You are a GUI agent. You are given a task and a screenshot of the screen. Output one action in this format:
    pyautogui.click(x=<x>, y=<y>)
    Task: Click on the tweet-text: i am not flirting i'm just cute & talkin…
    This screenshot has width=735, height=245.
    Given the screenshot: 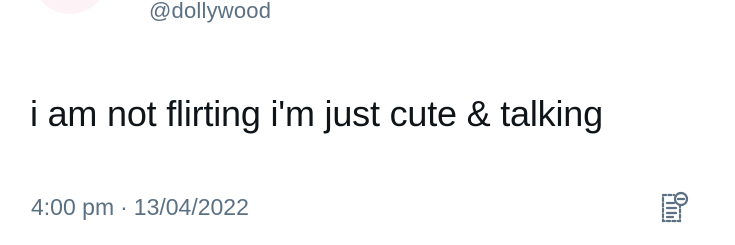 What is the action you would take?
    pyautogui.click(x=316, y=113)
    